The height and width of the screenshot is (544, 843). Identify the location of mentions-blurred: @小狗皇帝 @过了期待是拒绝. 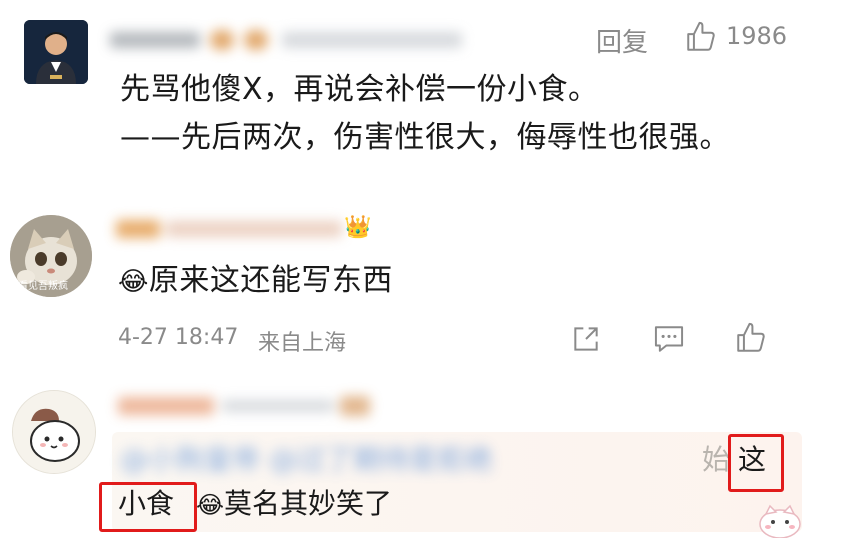
(306, 460).